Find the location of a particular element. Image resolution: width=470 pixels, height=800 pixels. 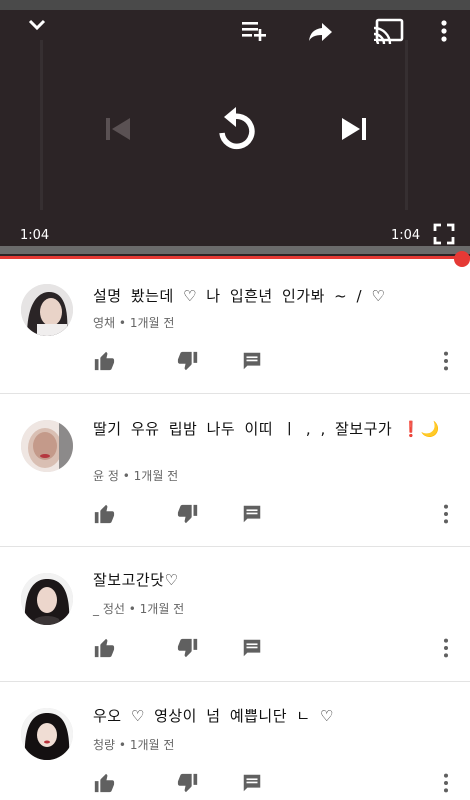

comment-author: 윤 정 is located at coordinates (106, 476).